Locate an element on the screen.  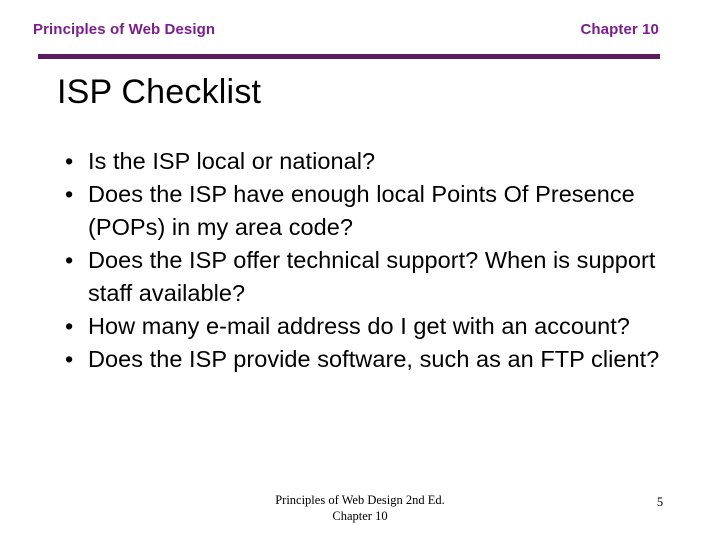
page-title: ISP Checklist is located at coordinates (159, 92).